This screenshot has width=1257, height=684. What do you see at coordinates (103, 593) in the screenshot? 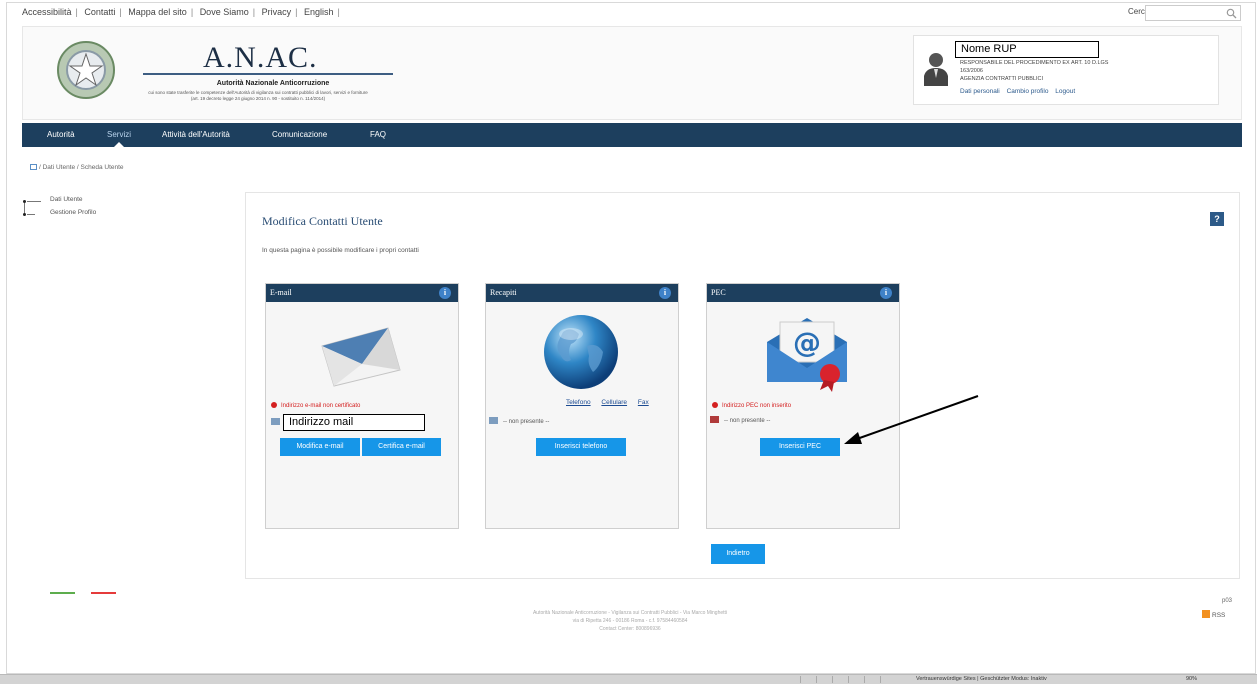
I see `flag-stripe-red` at bounding box center [103, 593].